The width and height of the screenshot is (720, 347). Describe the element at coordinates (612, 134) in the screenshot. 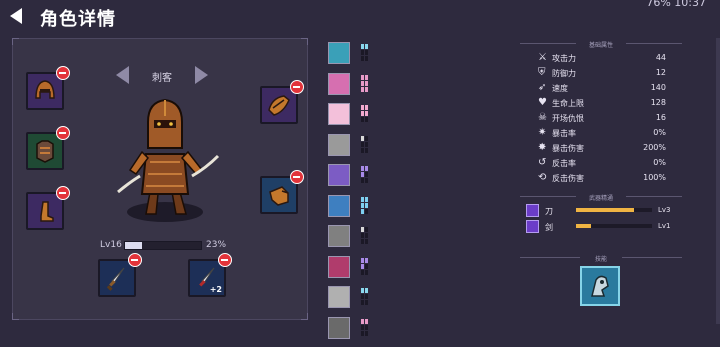

I see `stat-row: ✷ 暴击率 0%` at that location.